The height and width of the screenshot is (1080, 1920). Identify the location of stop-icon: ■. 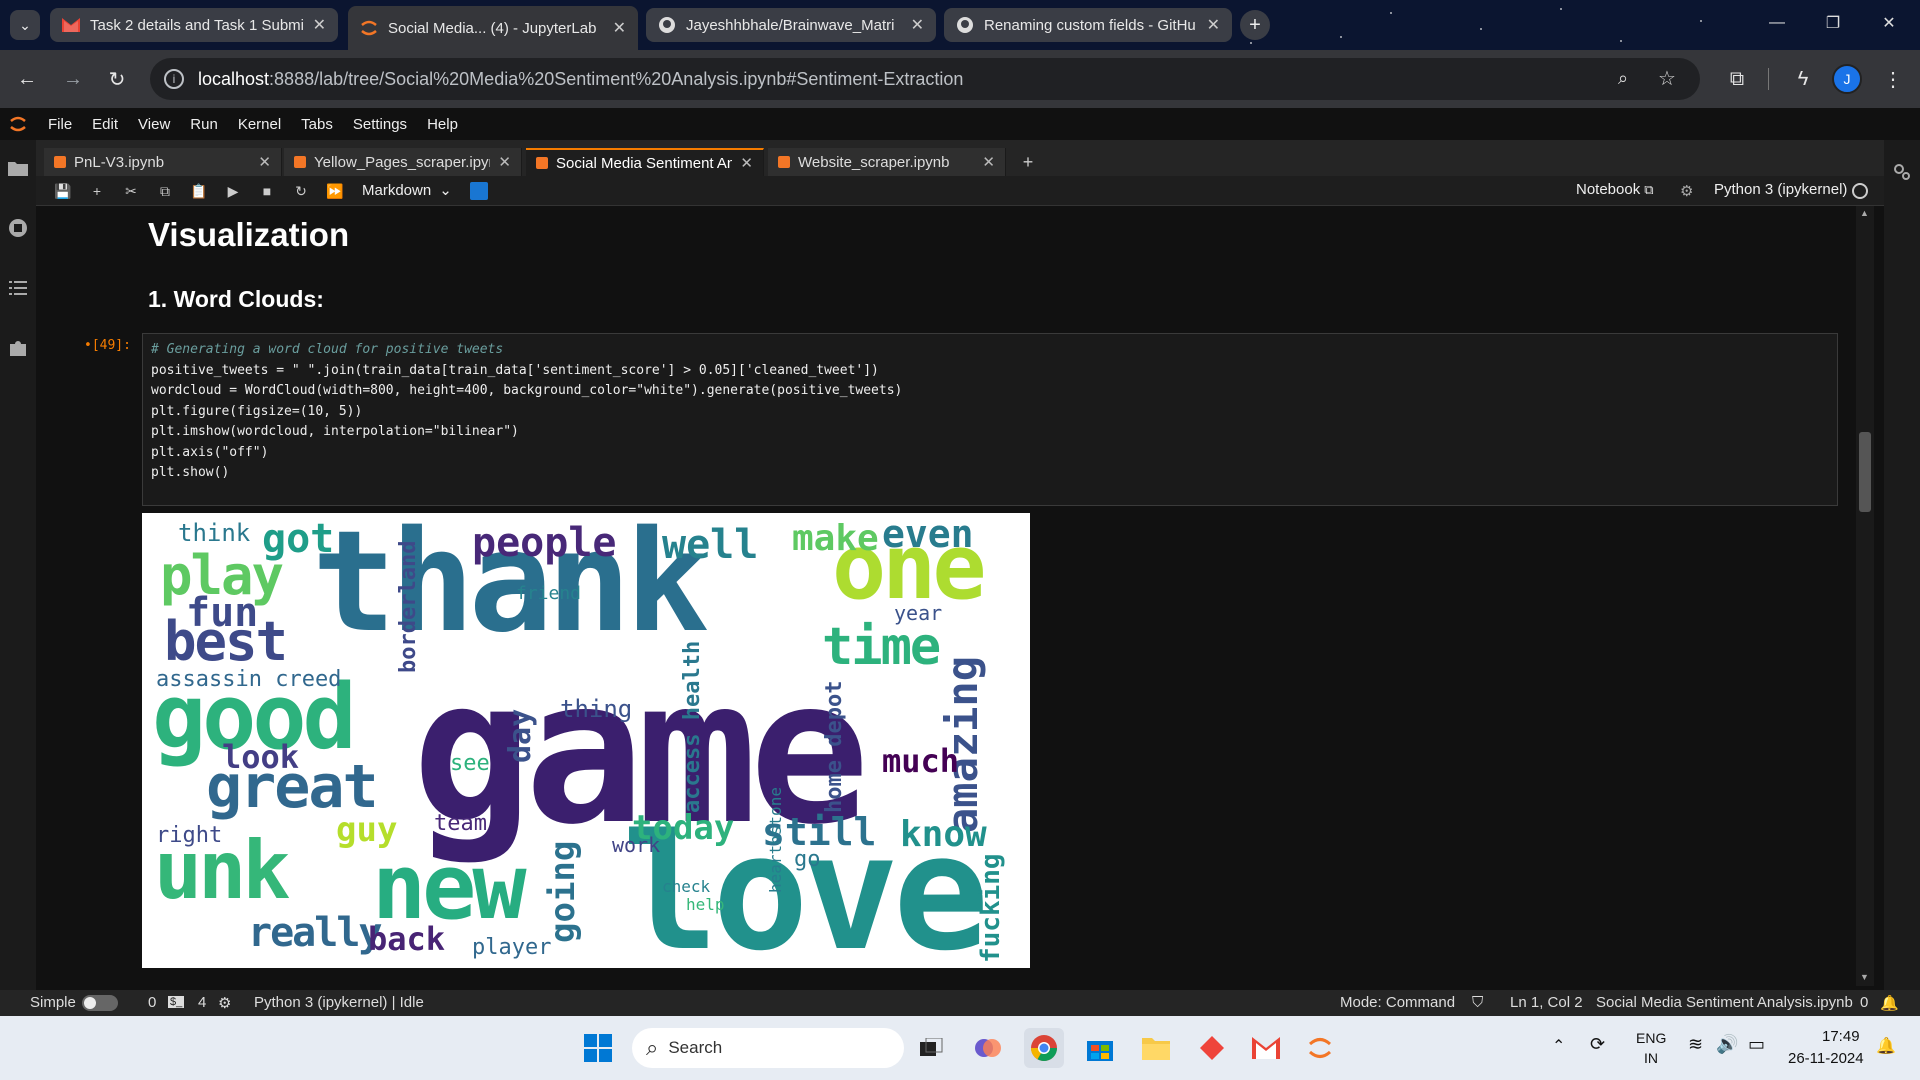
(267, 191).